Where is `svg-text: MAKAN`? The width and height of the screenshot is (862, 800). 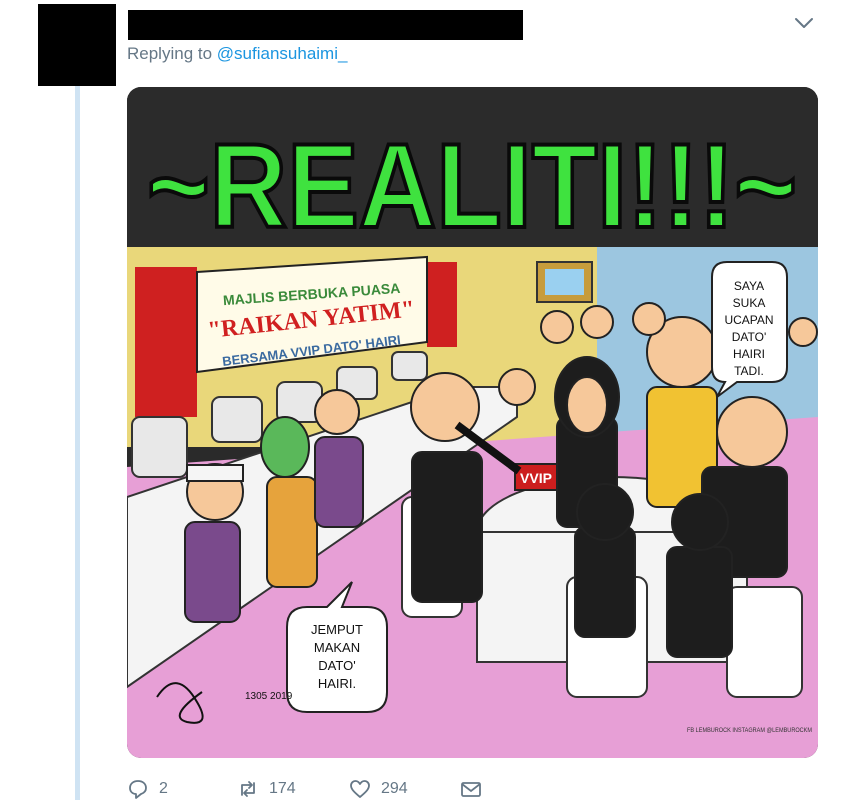
svg-text: MAKAN is located at coordinates (337, 647).